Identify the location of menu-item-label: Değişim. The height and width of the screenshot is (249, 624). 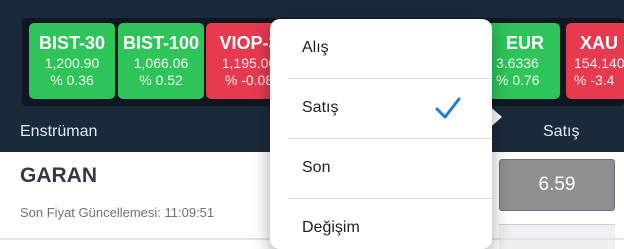
(331, 227).